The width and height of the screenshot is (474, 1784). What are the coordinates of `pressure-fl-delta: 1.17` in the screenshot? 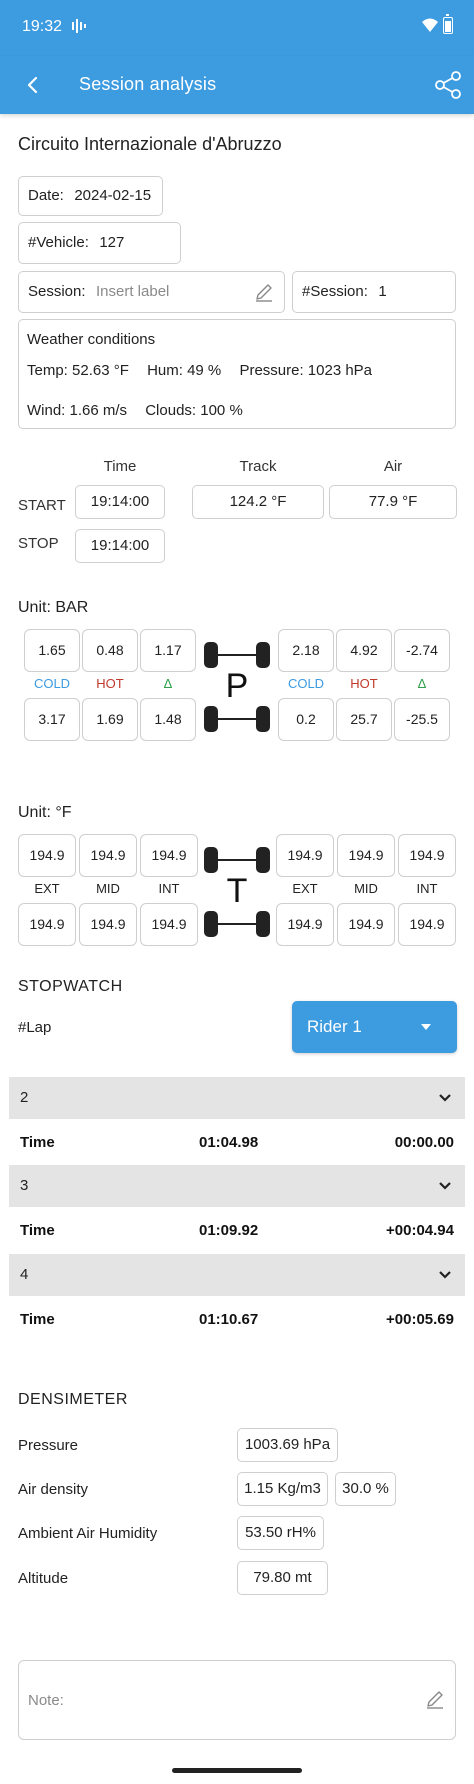 It's located at (168, 650).